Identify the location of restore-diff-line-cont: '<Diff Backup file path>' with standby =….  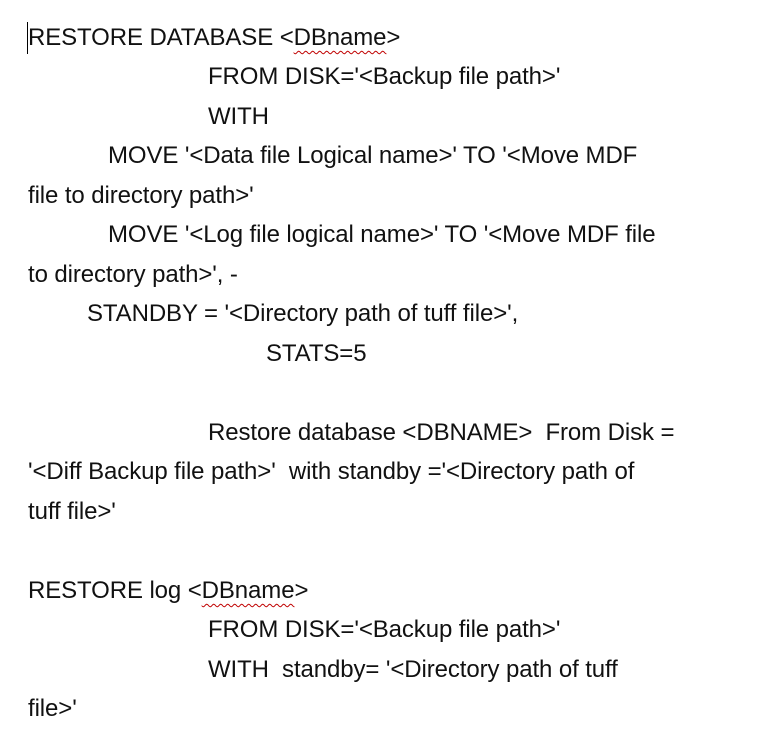
(331, 471).